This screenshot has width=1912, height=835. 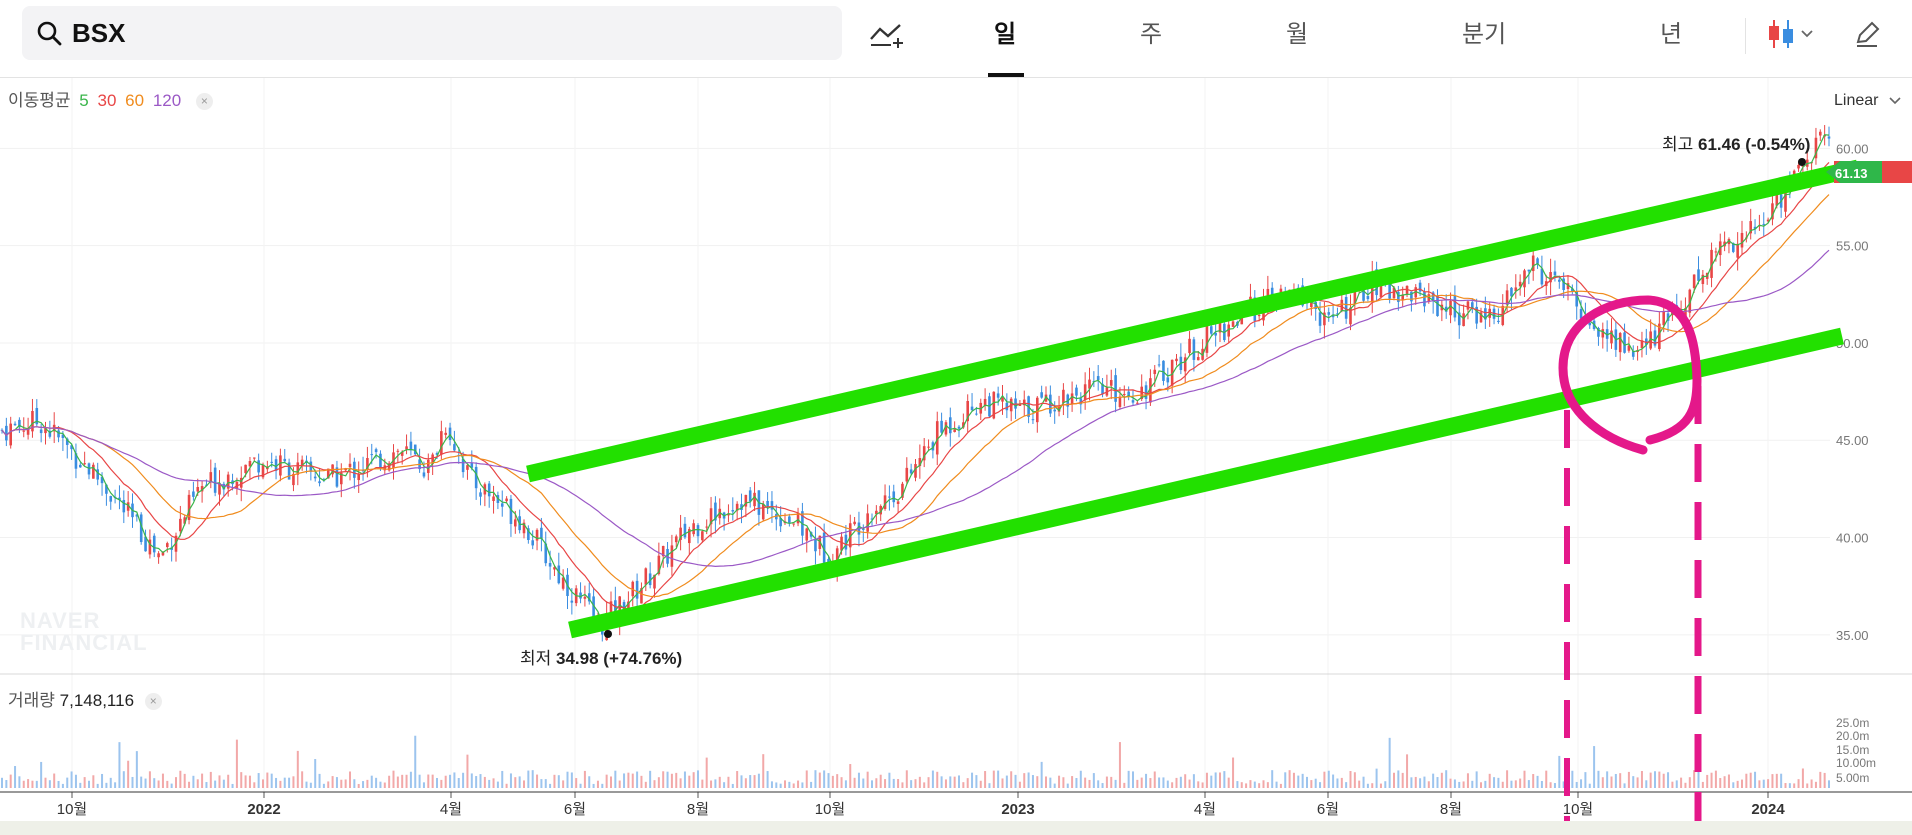 What do you see at coordinates (1745, 36) in the screenshot?
I see `toolbar-divider` at bounding box center [1745, 36].